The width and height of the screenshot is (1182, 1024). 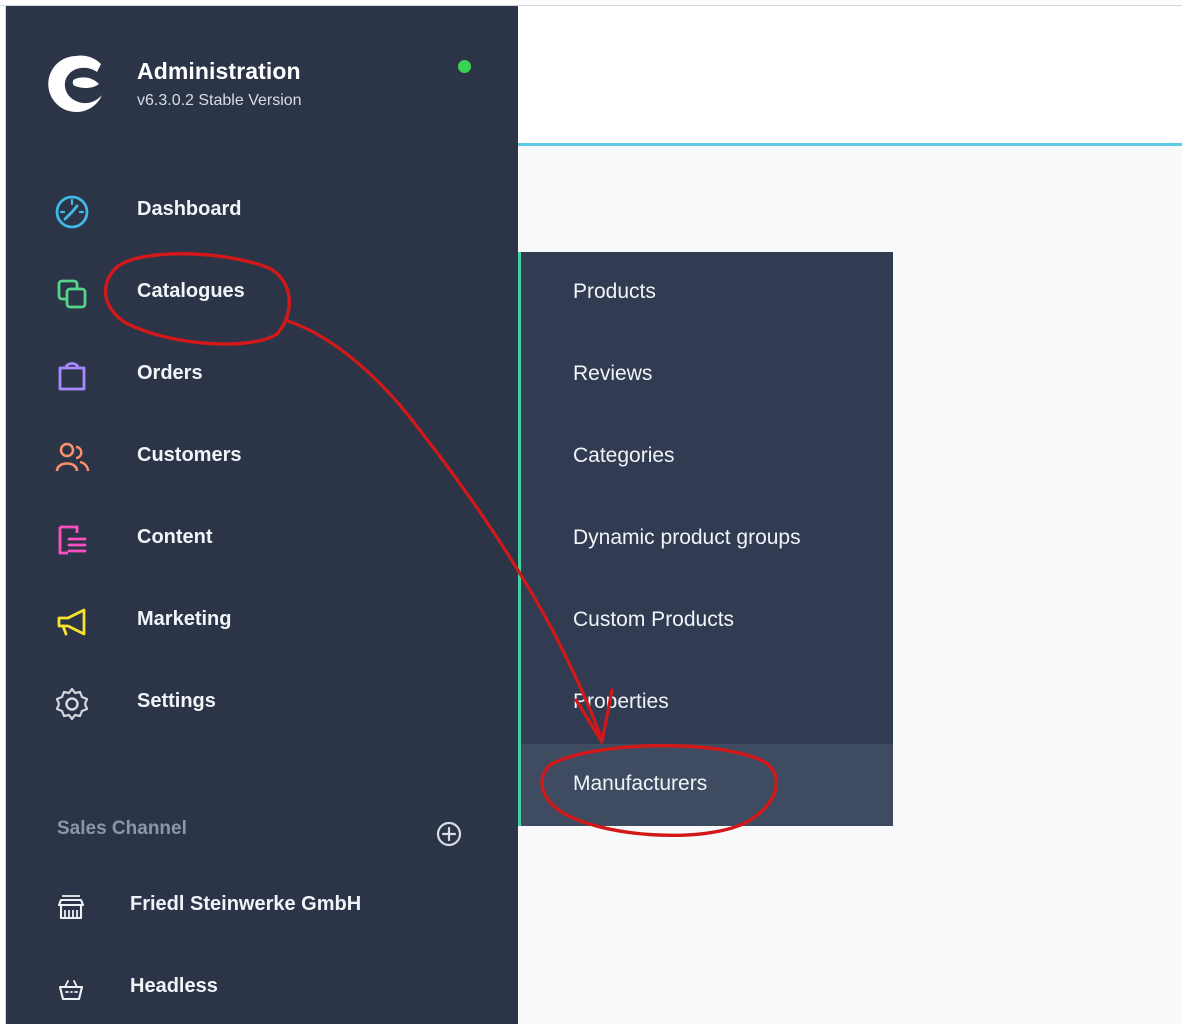 I want to click on add-sales-channel-button, so click(x=449, y=834).